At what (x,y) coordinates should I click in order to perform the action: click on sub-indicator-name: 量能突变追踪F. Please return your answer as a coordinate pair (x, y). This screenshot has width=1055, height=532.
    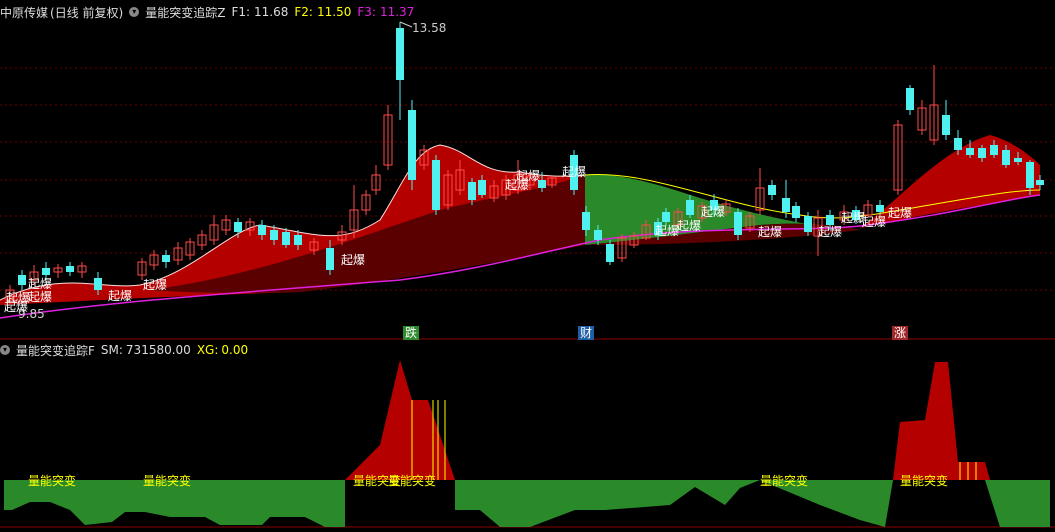
    Looking at the image, I should click on (55, 350).